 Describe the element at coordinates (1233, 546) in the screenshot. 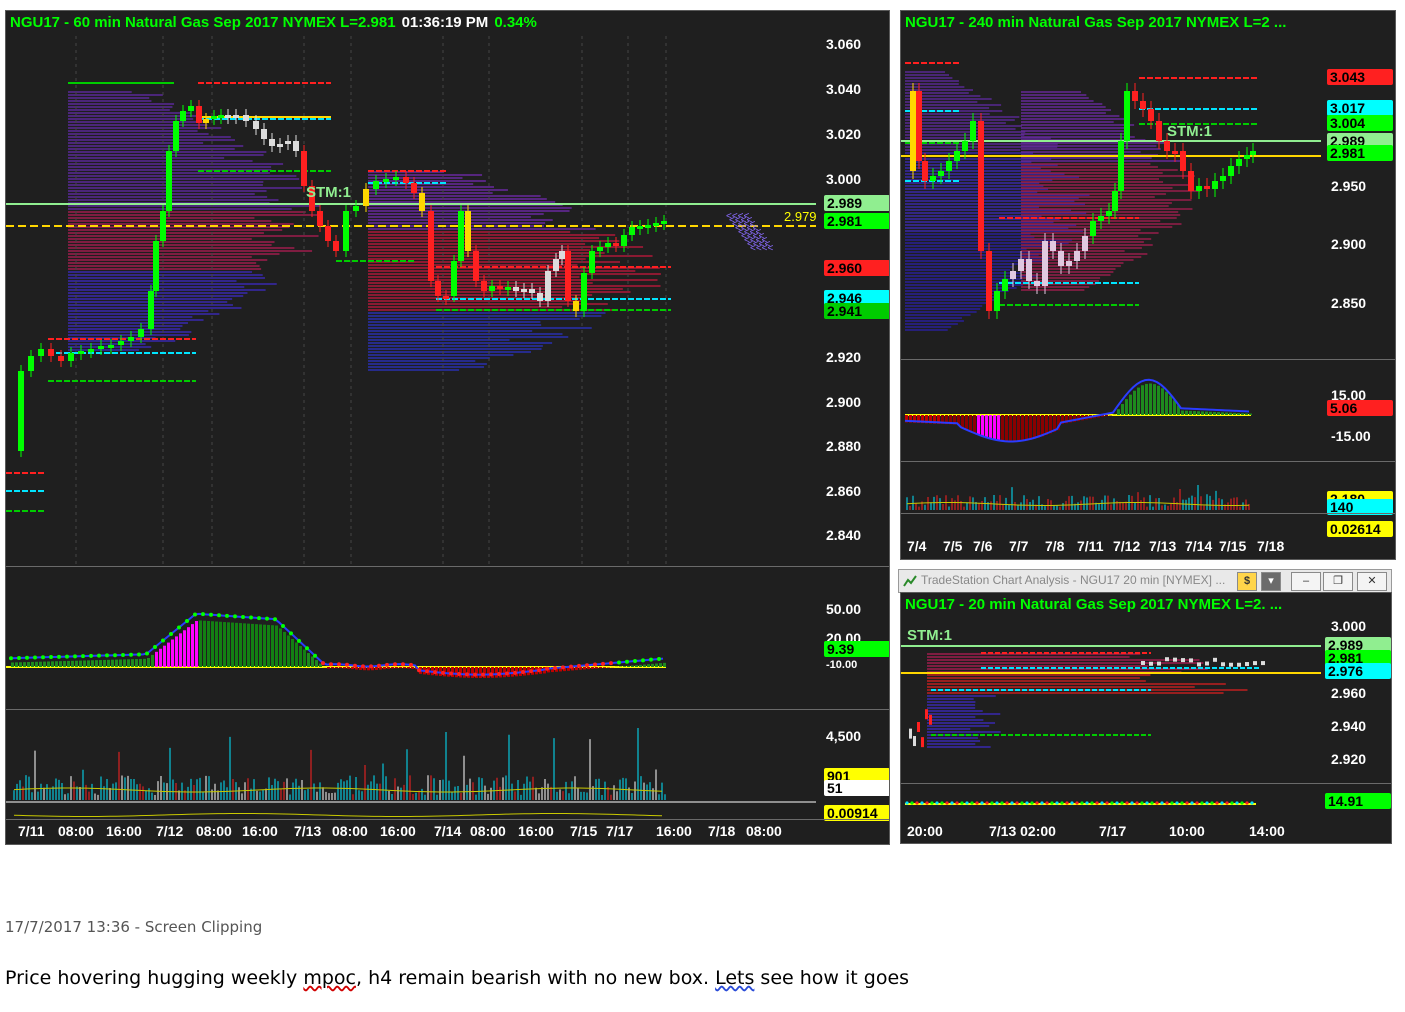

I see `h4-time-axis-label: 7/15` at that location.